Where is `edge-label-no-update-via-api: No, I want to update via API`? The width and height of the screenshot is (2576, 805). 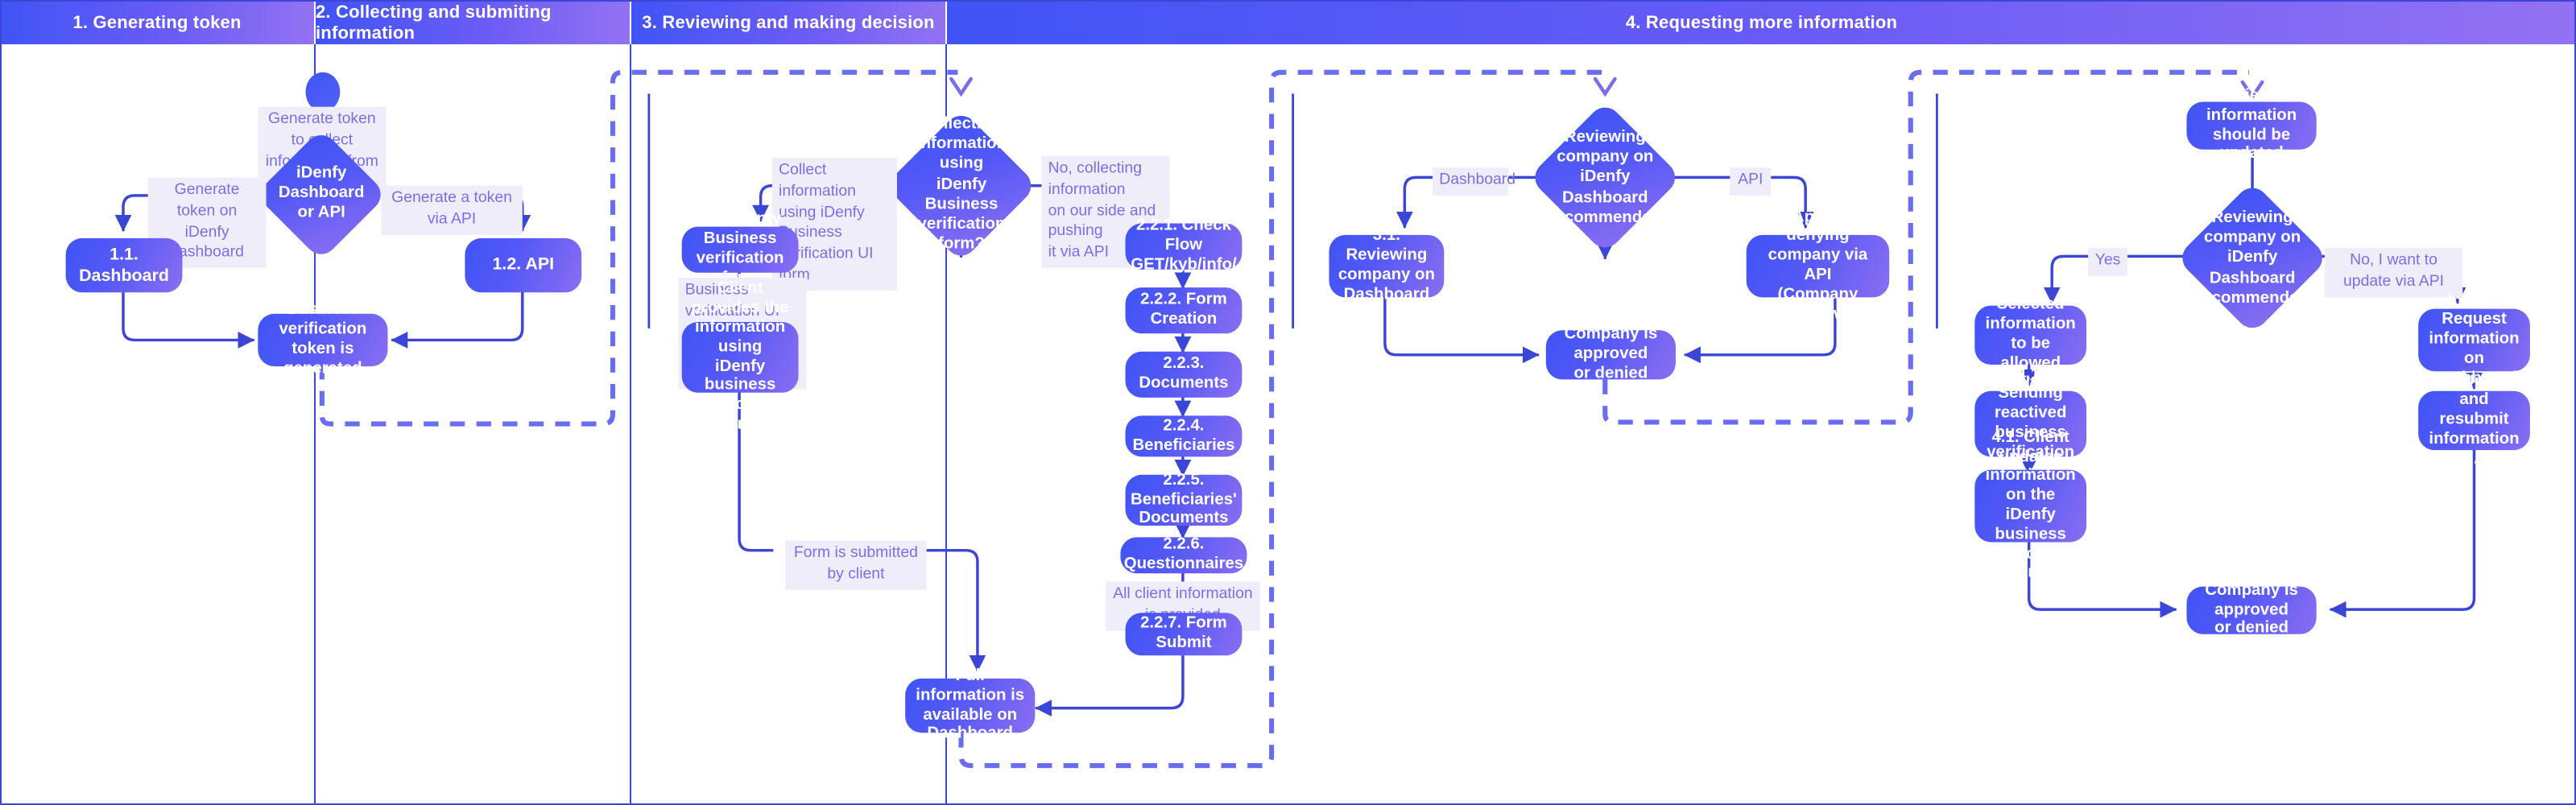 edge-label-no-update-via-api: No, I want to update via API is located at coordinates (2393, 272).